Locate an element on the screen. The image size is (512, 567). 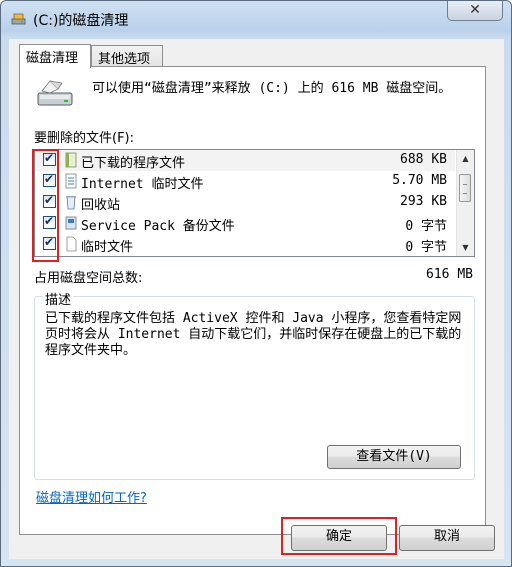
file-name: 临时文件 is located at coordinates (107, 247).